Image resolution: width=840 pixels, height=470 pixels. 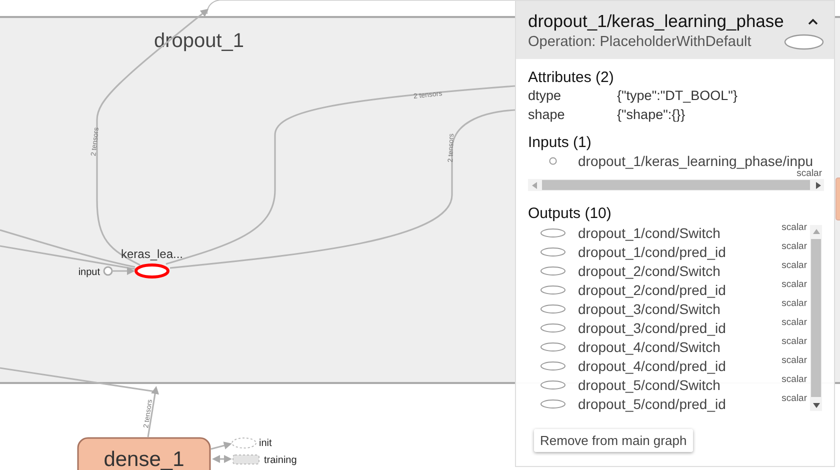 What do you see at coordinates (652, 328) in the screenshot?
I see `output-link: dropout_3/cond/pred_id` at bounding box center [652, 328].